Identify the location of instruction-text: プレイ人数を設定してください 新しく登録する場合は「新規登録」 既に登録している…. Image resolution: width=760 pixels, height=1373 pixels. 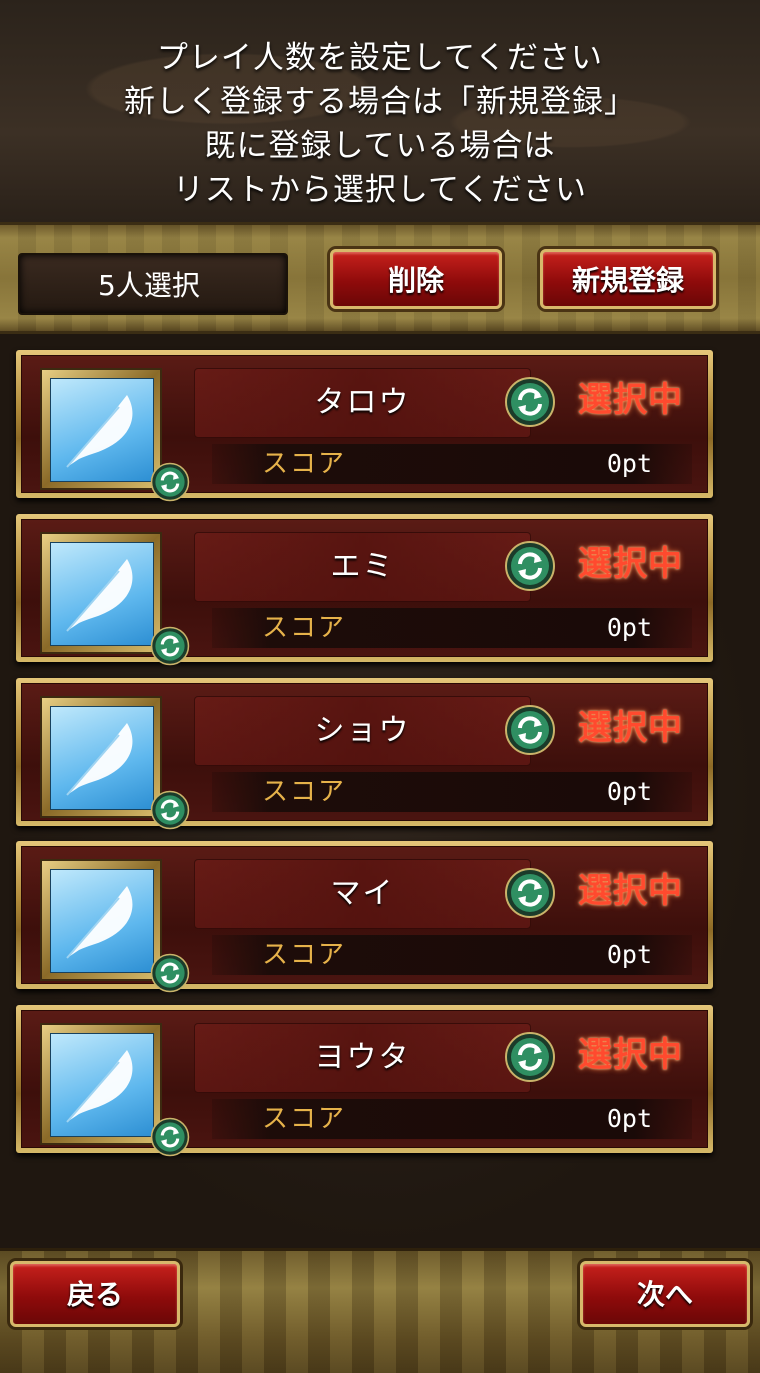
(380, 124).